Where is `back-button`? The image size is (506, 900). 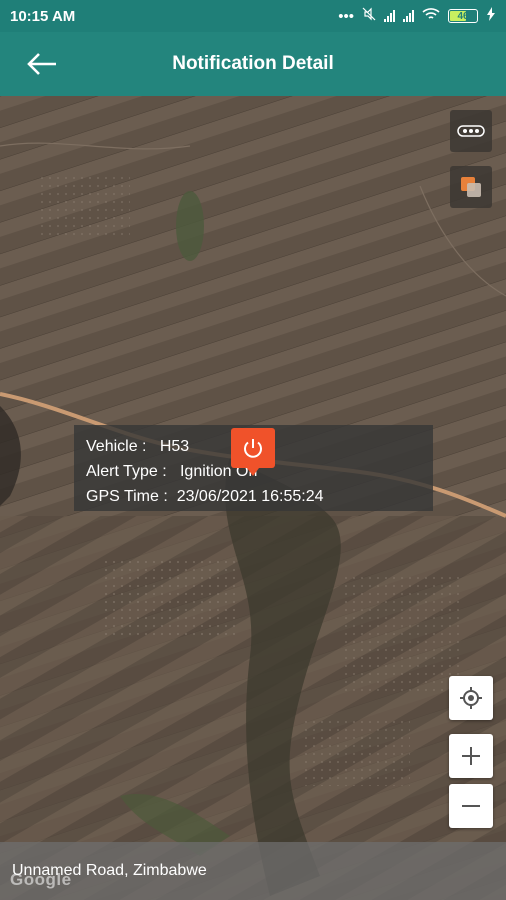 back-button is located at coordinates (42, 64).